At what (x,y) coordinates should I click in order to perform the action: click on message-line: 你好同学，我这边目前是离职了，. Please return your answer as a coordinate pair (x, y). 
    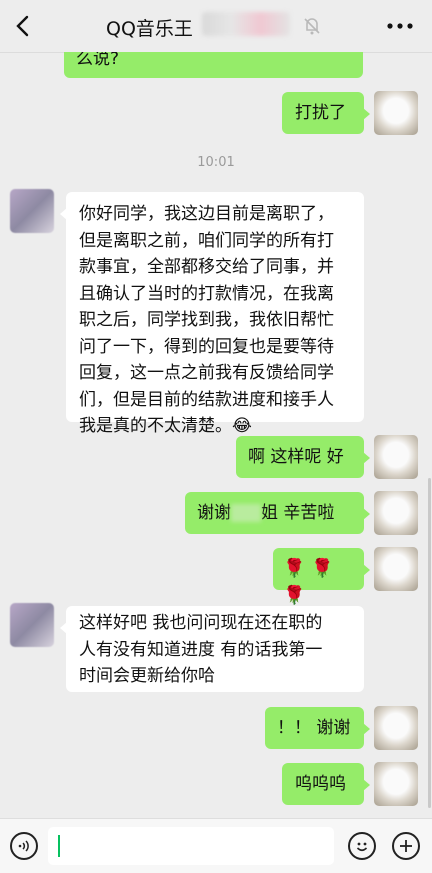
    Looking at the image, I should click on (206, 214).